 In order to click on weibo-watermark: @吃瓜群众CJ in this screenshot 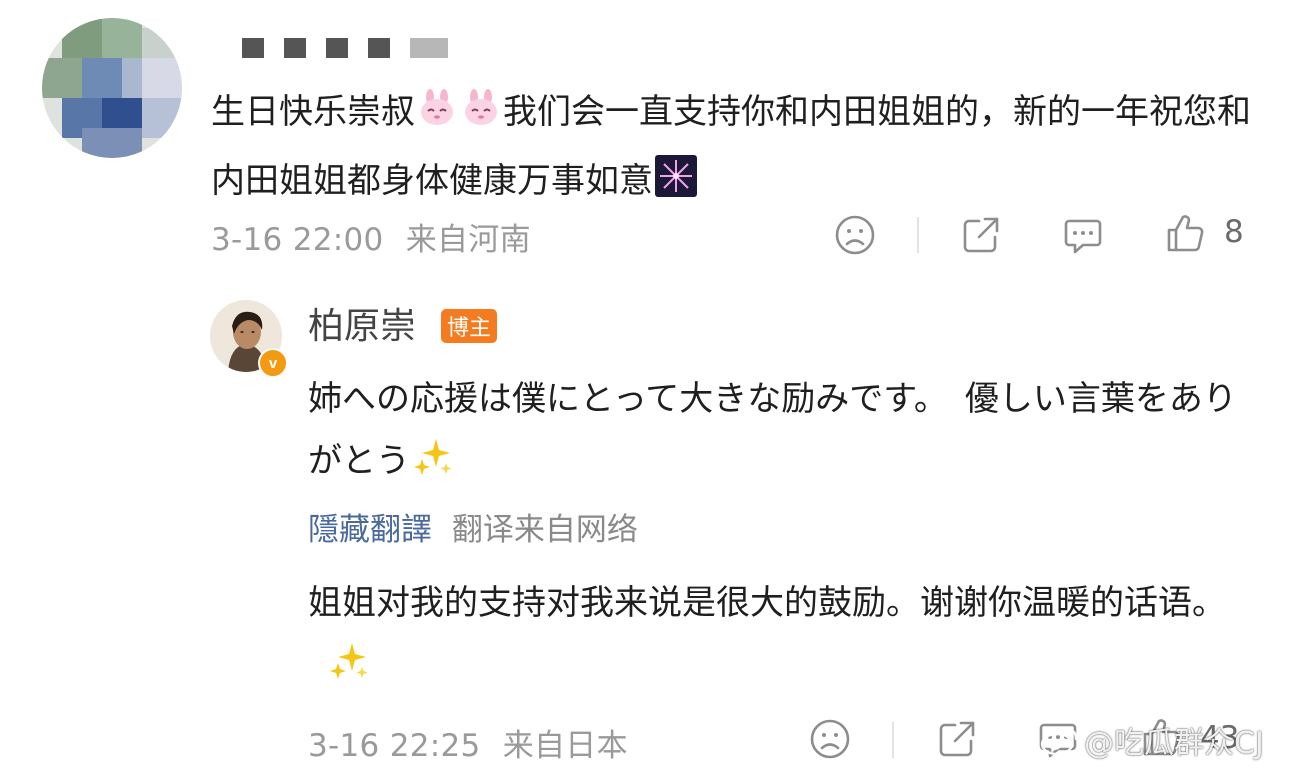, I will do `click(1152, 740)`.